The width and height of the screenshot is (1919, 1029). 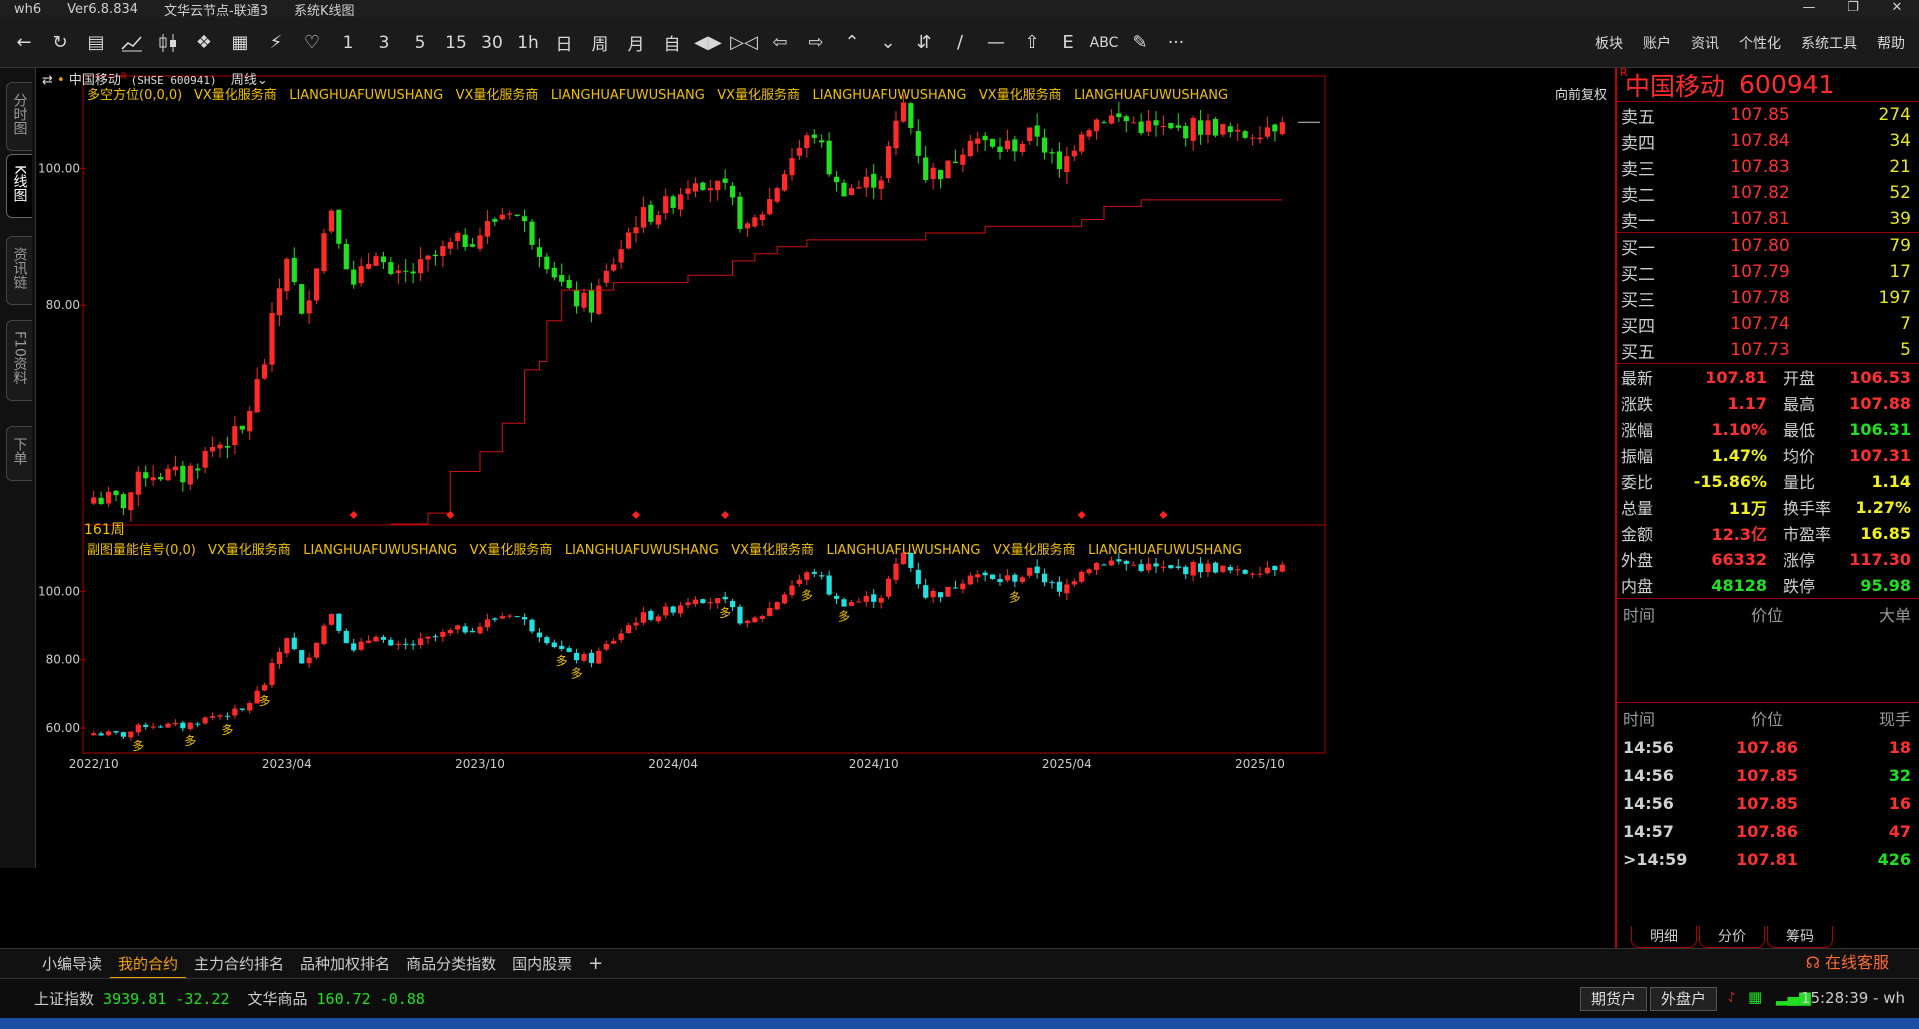 What do you see at coordinates (312, 43) in the screenshot?
I see `bell-icon: ♡` at bounding box center [312, 43].